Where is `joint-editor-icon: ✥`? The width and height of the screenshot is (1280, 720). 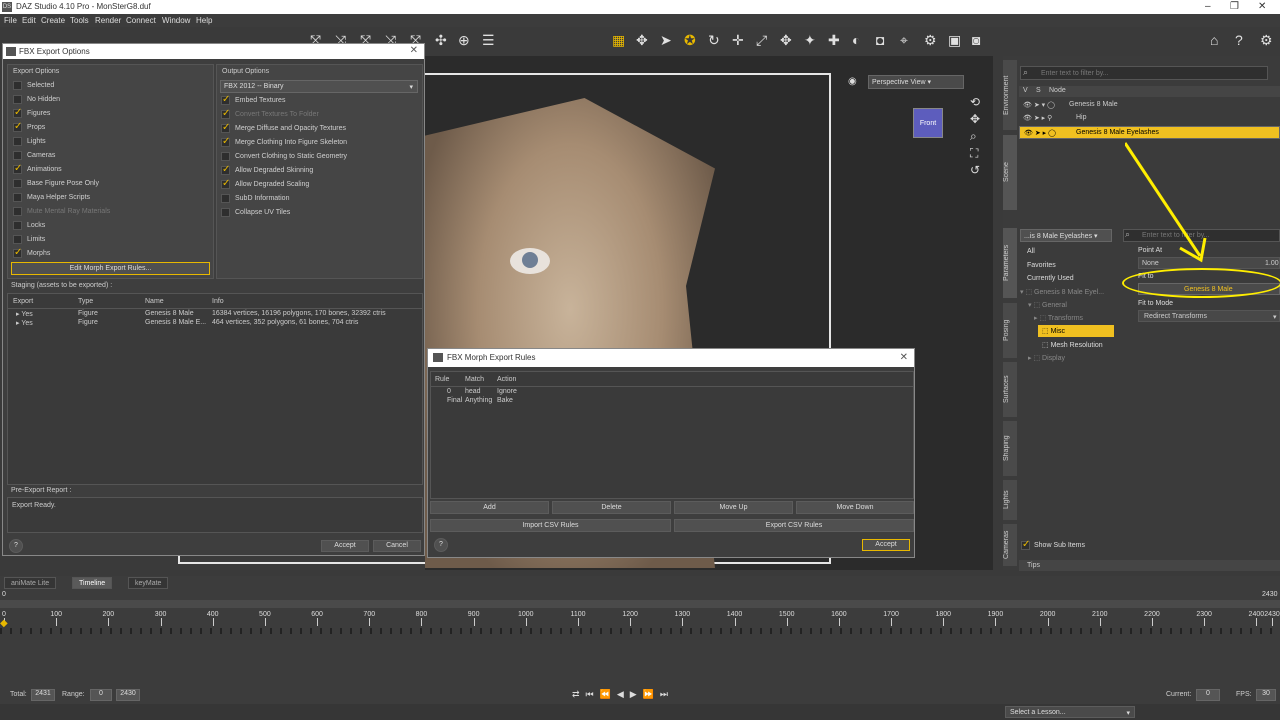
joint-editor-icon: ✥ is located at coordinates (786, 40).